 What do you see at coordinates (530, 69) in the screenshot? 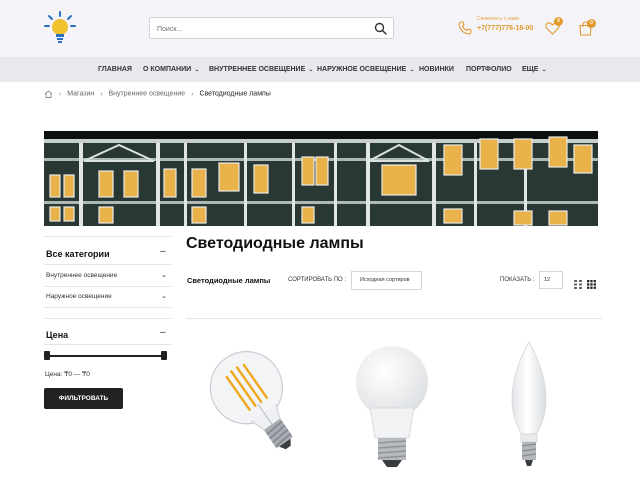
I see `nav-label: ЕЩЕ` at bounding box center [530, 69].